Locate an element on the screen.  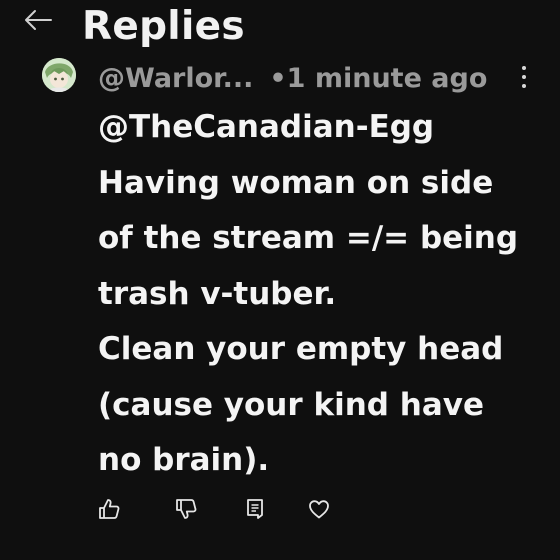
heart-icon is located at coordinates (319, 509).